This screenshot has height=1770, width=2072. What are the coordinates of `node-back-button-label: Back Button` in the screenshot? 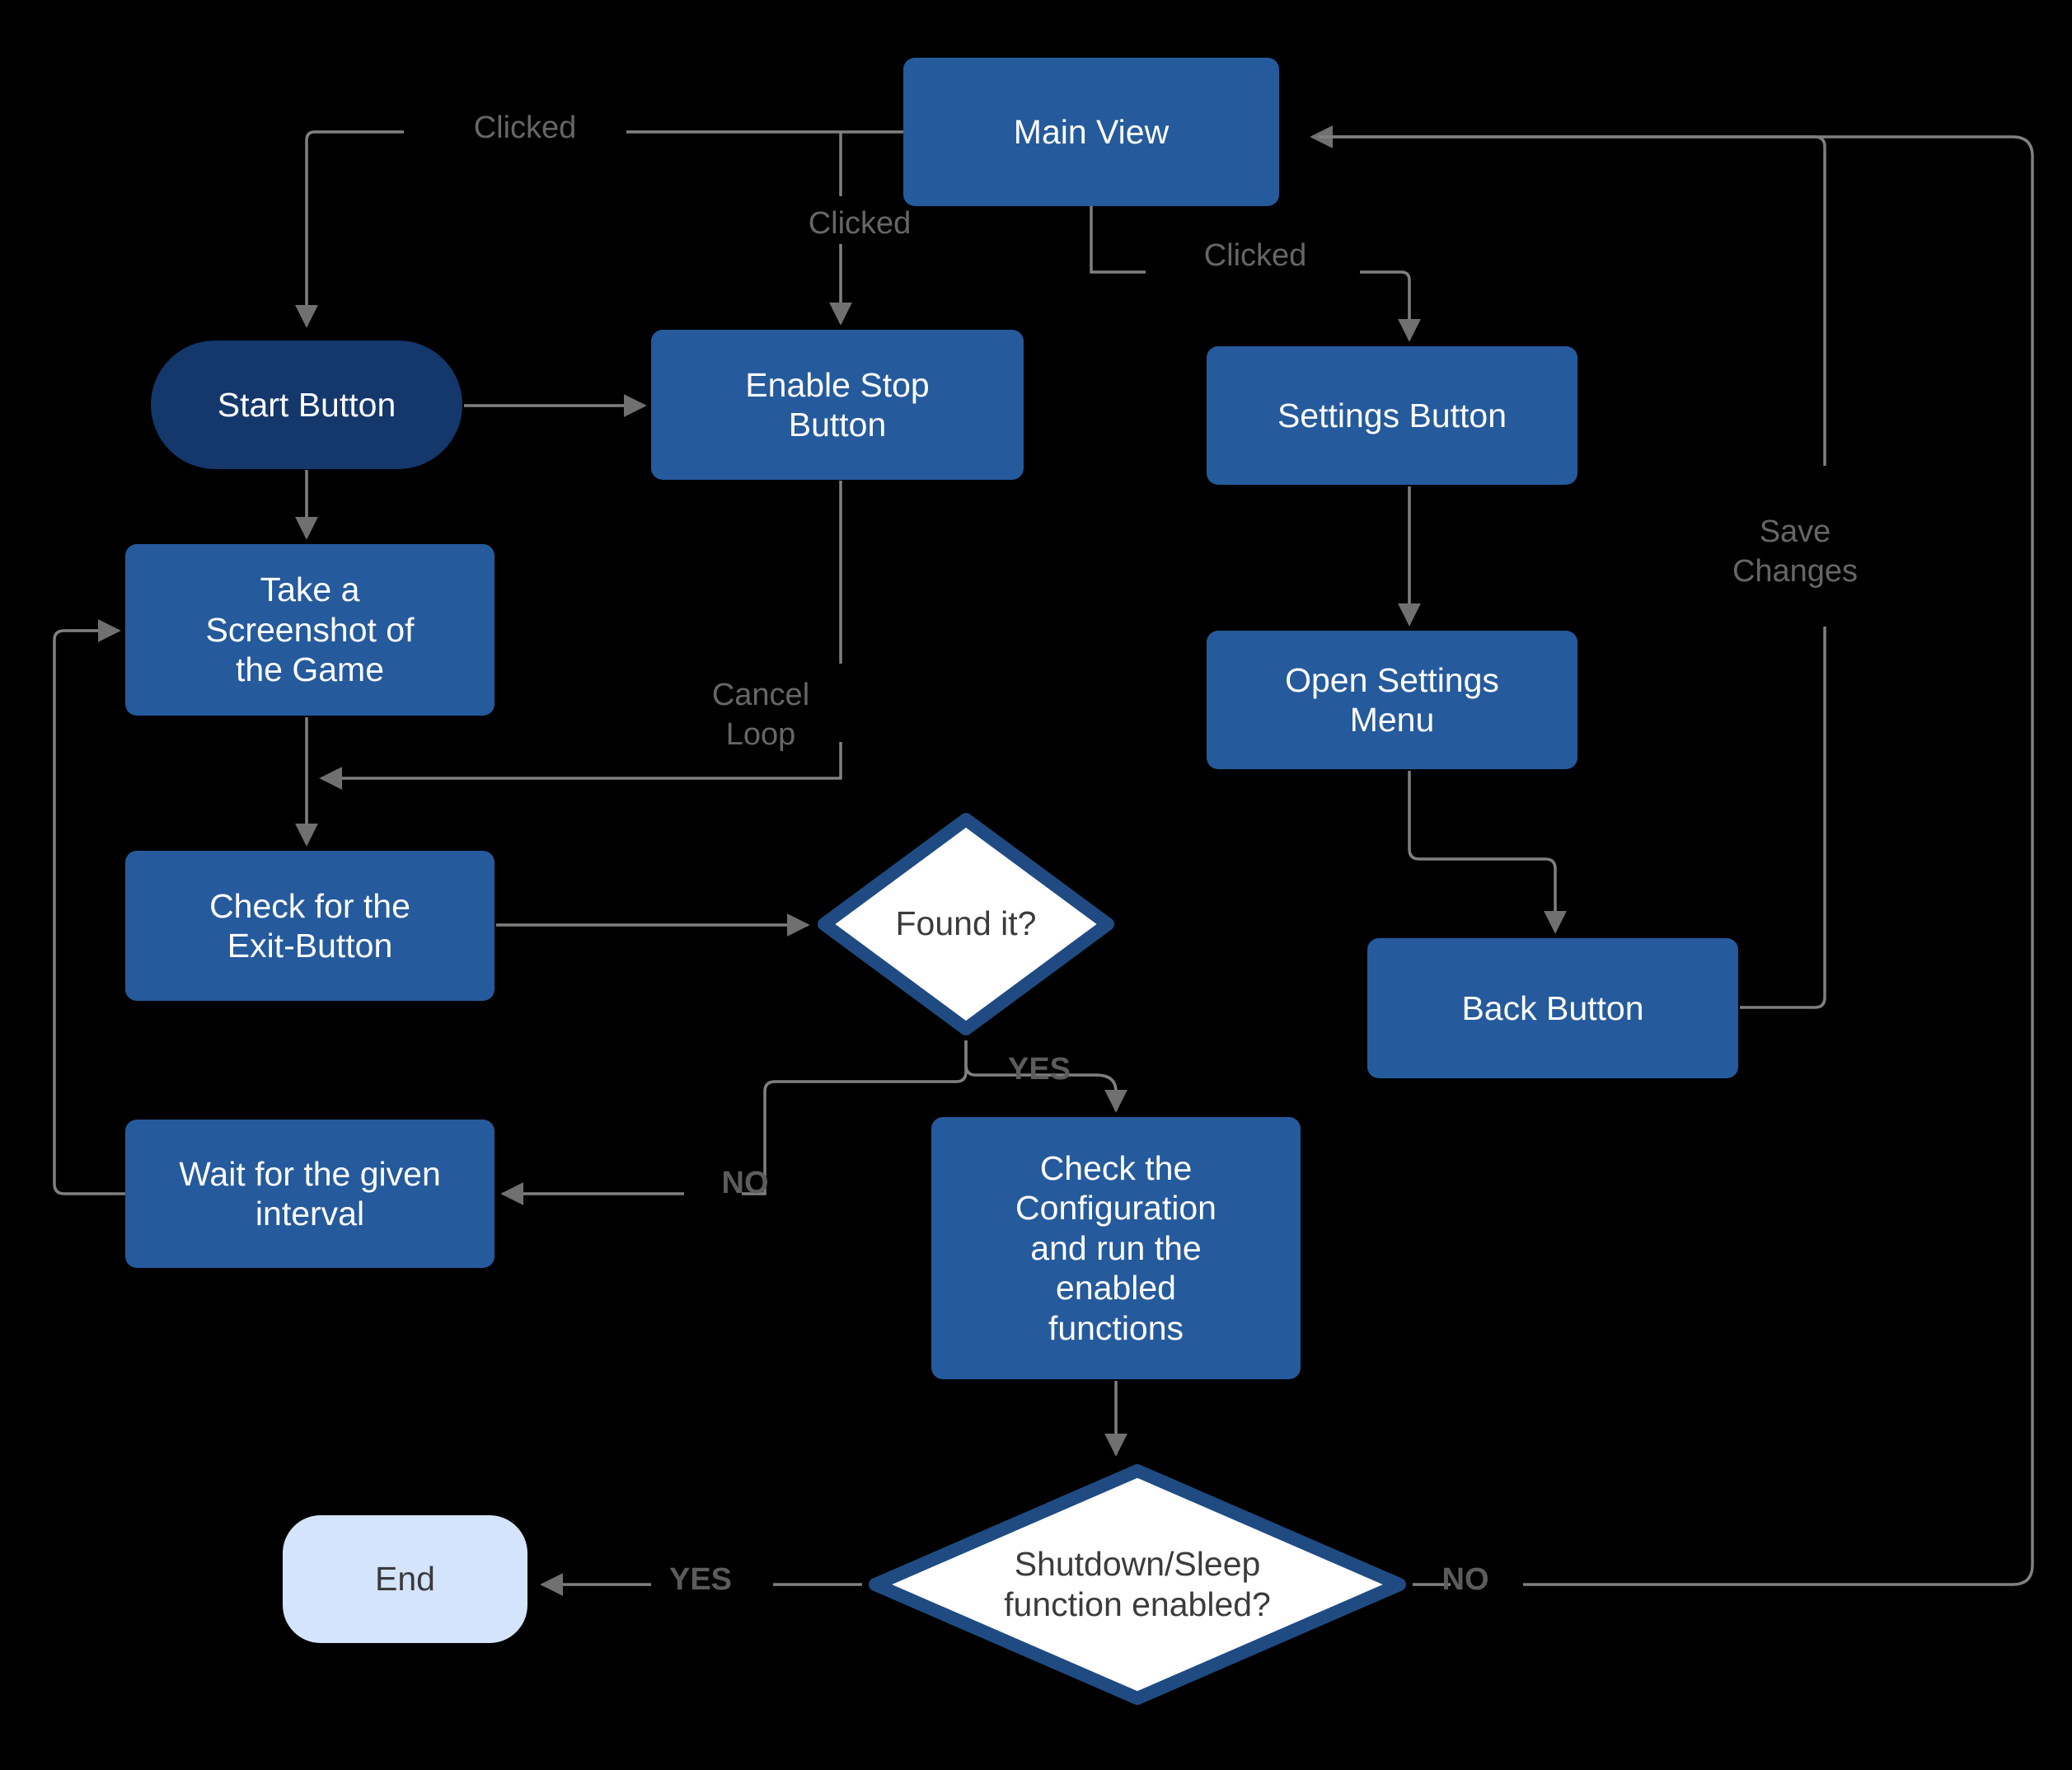 It's located at (1552, 1008).